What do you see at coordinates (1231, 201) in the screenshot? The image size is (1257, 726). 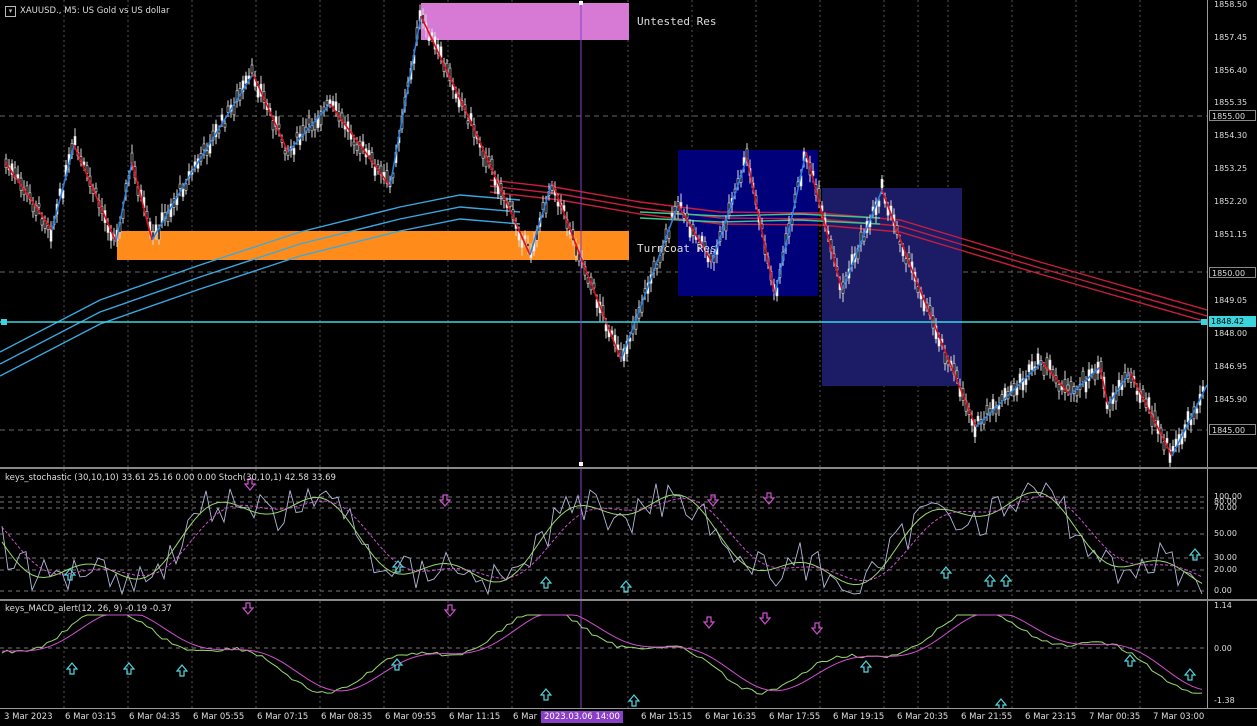 I see `price-label: 1852.20` at bounding box center [1231, 201].